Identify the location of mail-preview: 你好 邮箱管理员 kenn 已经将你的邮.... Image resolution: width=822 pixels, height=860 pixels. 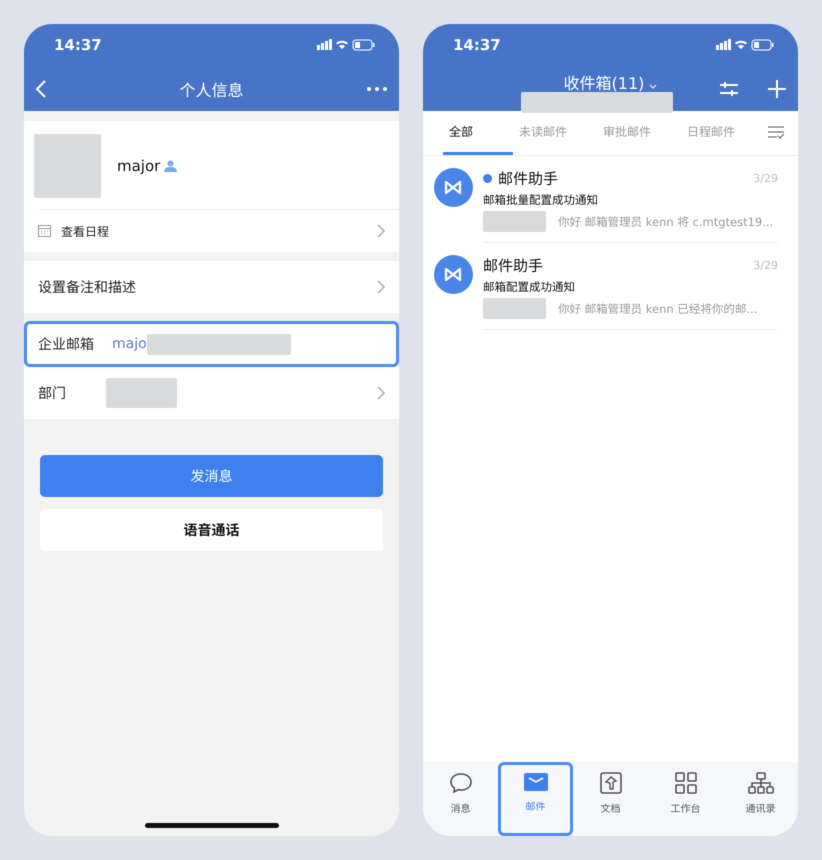
(658, 308).